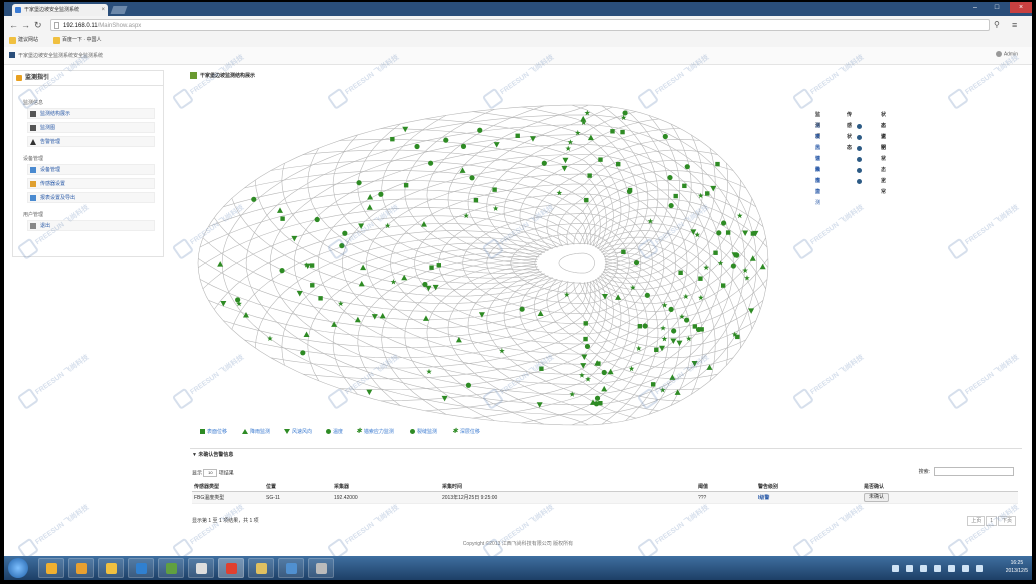 The height and width of the screenshot is (584, 1036). Describe the element at coordinates (119, 10) in the screenshot. I see `new-tab-button` at that location.